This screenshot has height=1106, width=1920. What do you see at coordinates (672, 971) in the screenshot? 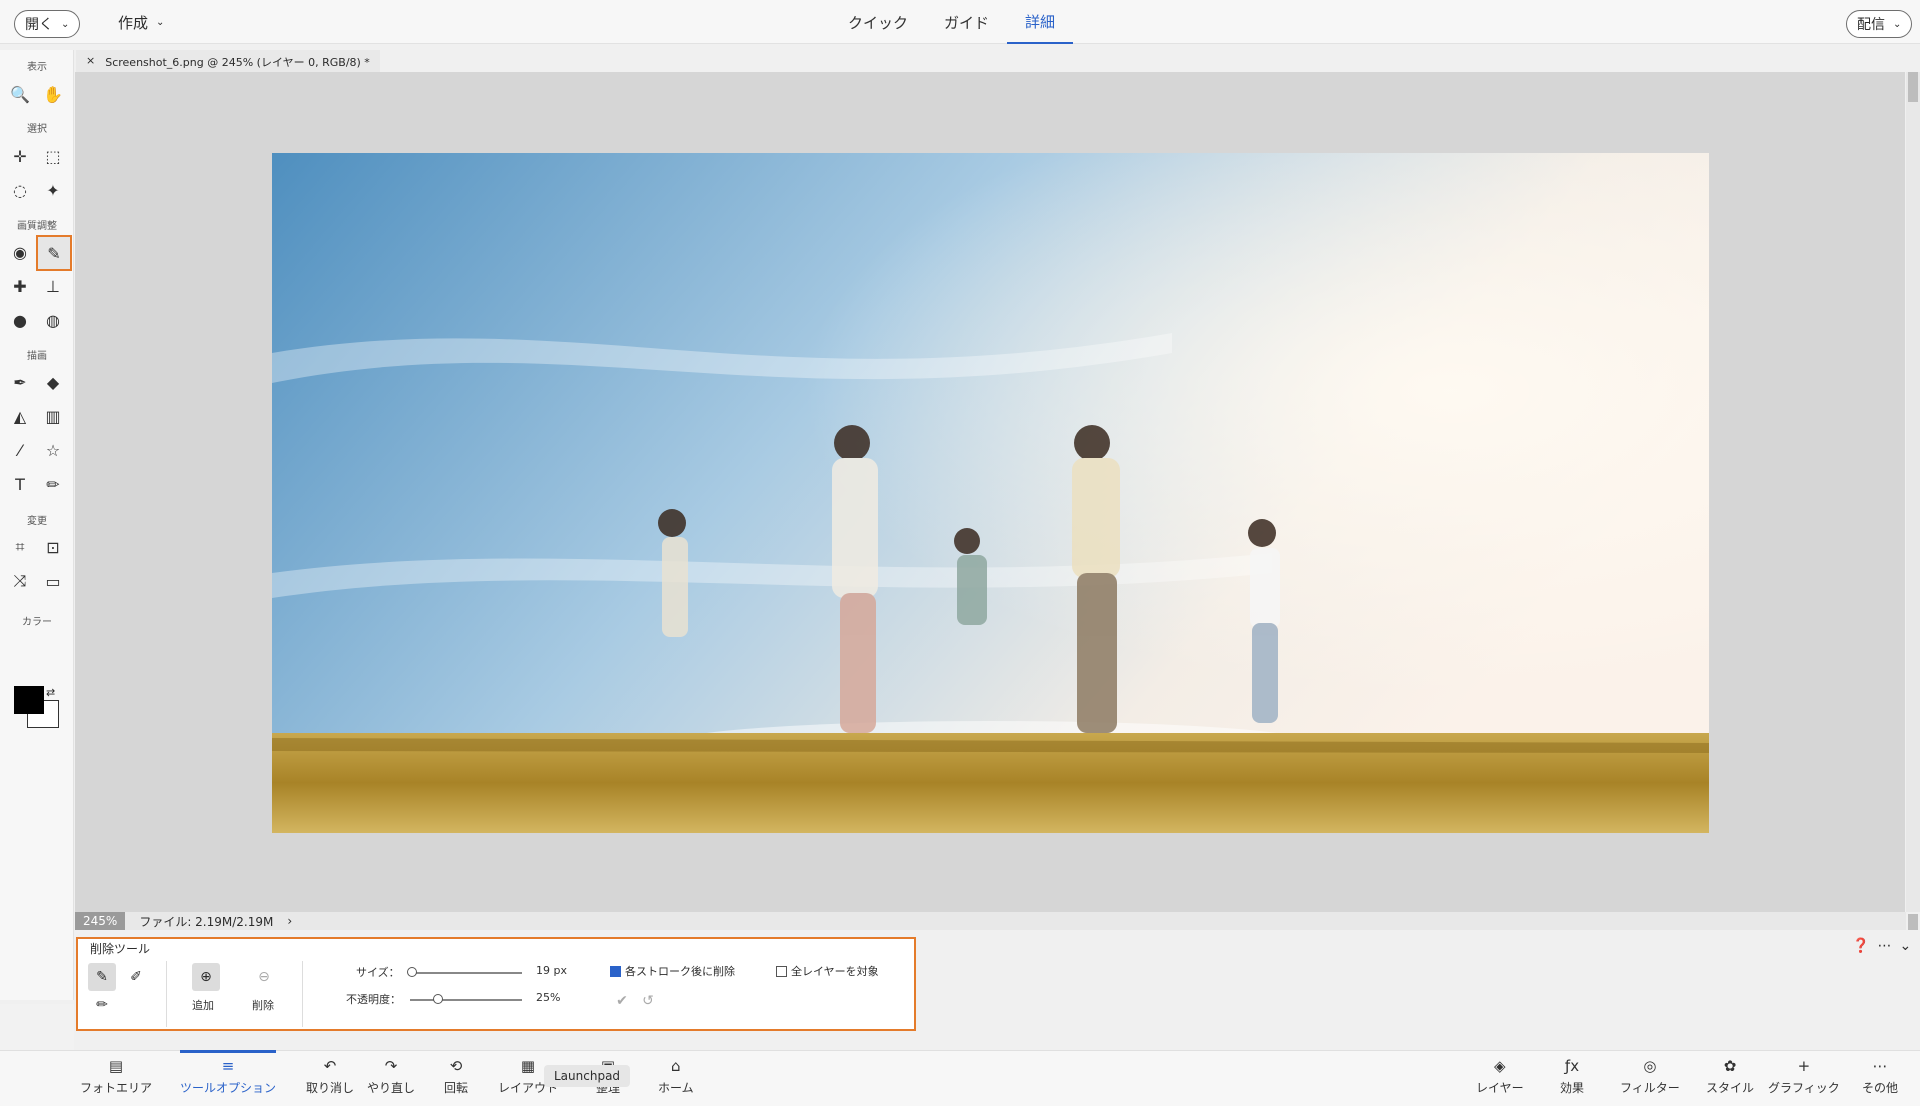
I see `delete-after-stroke-checkbox: 各ストローク後に削除` at bounding box center [672, 971].